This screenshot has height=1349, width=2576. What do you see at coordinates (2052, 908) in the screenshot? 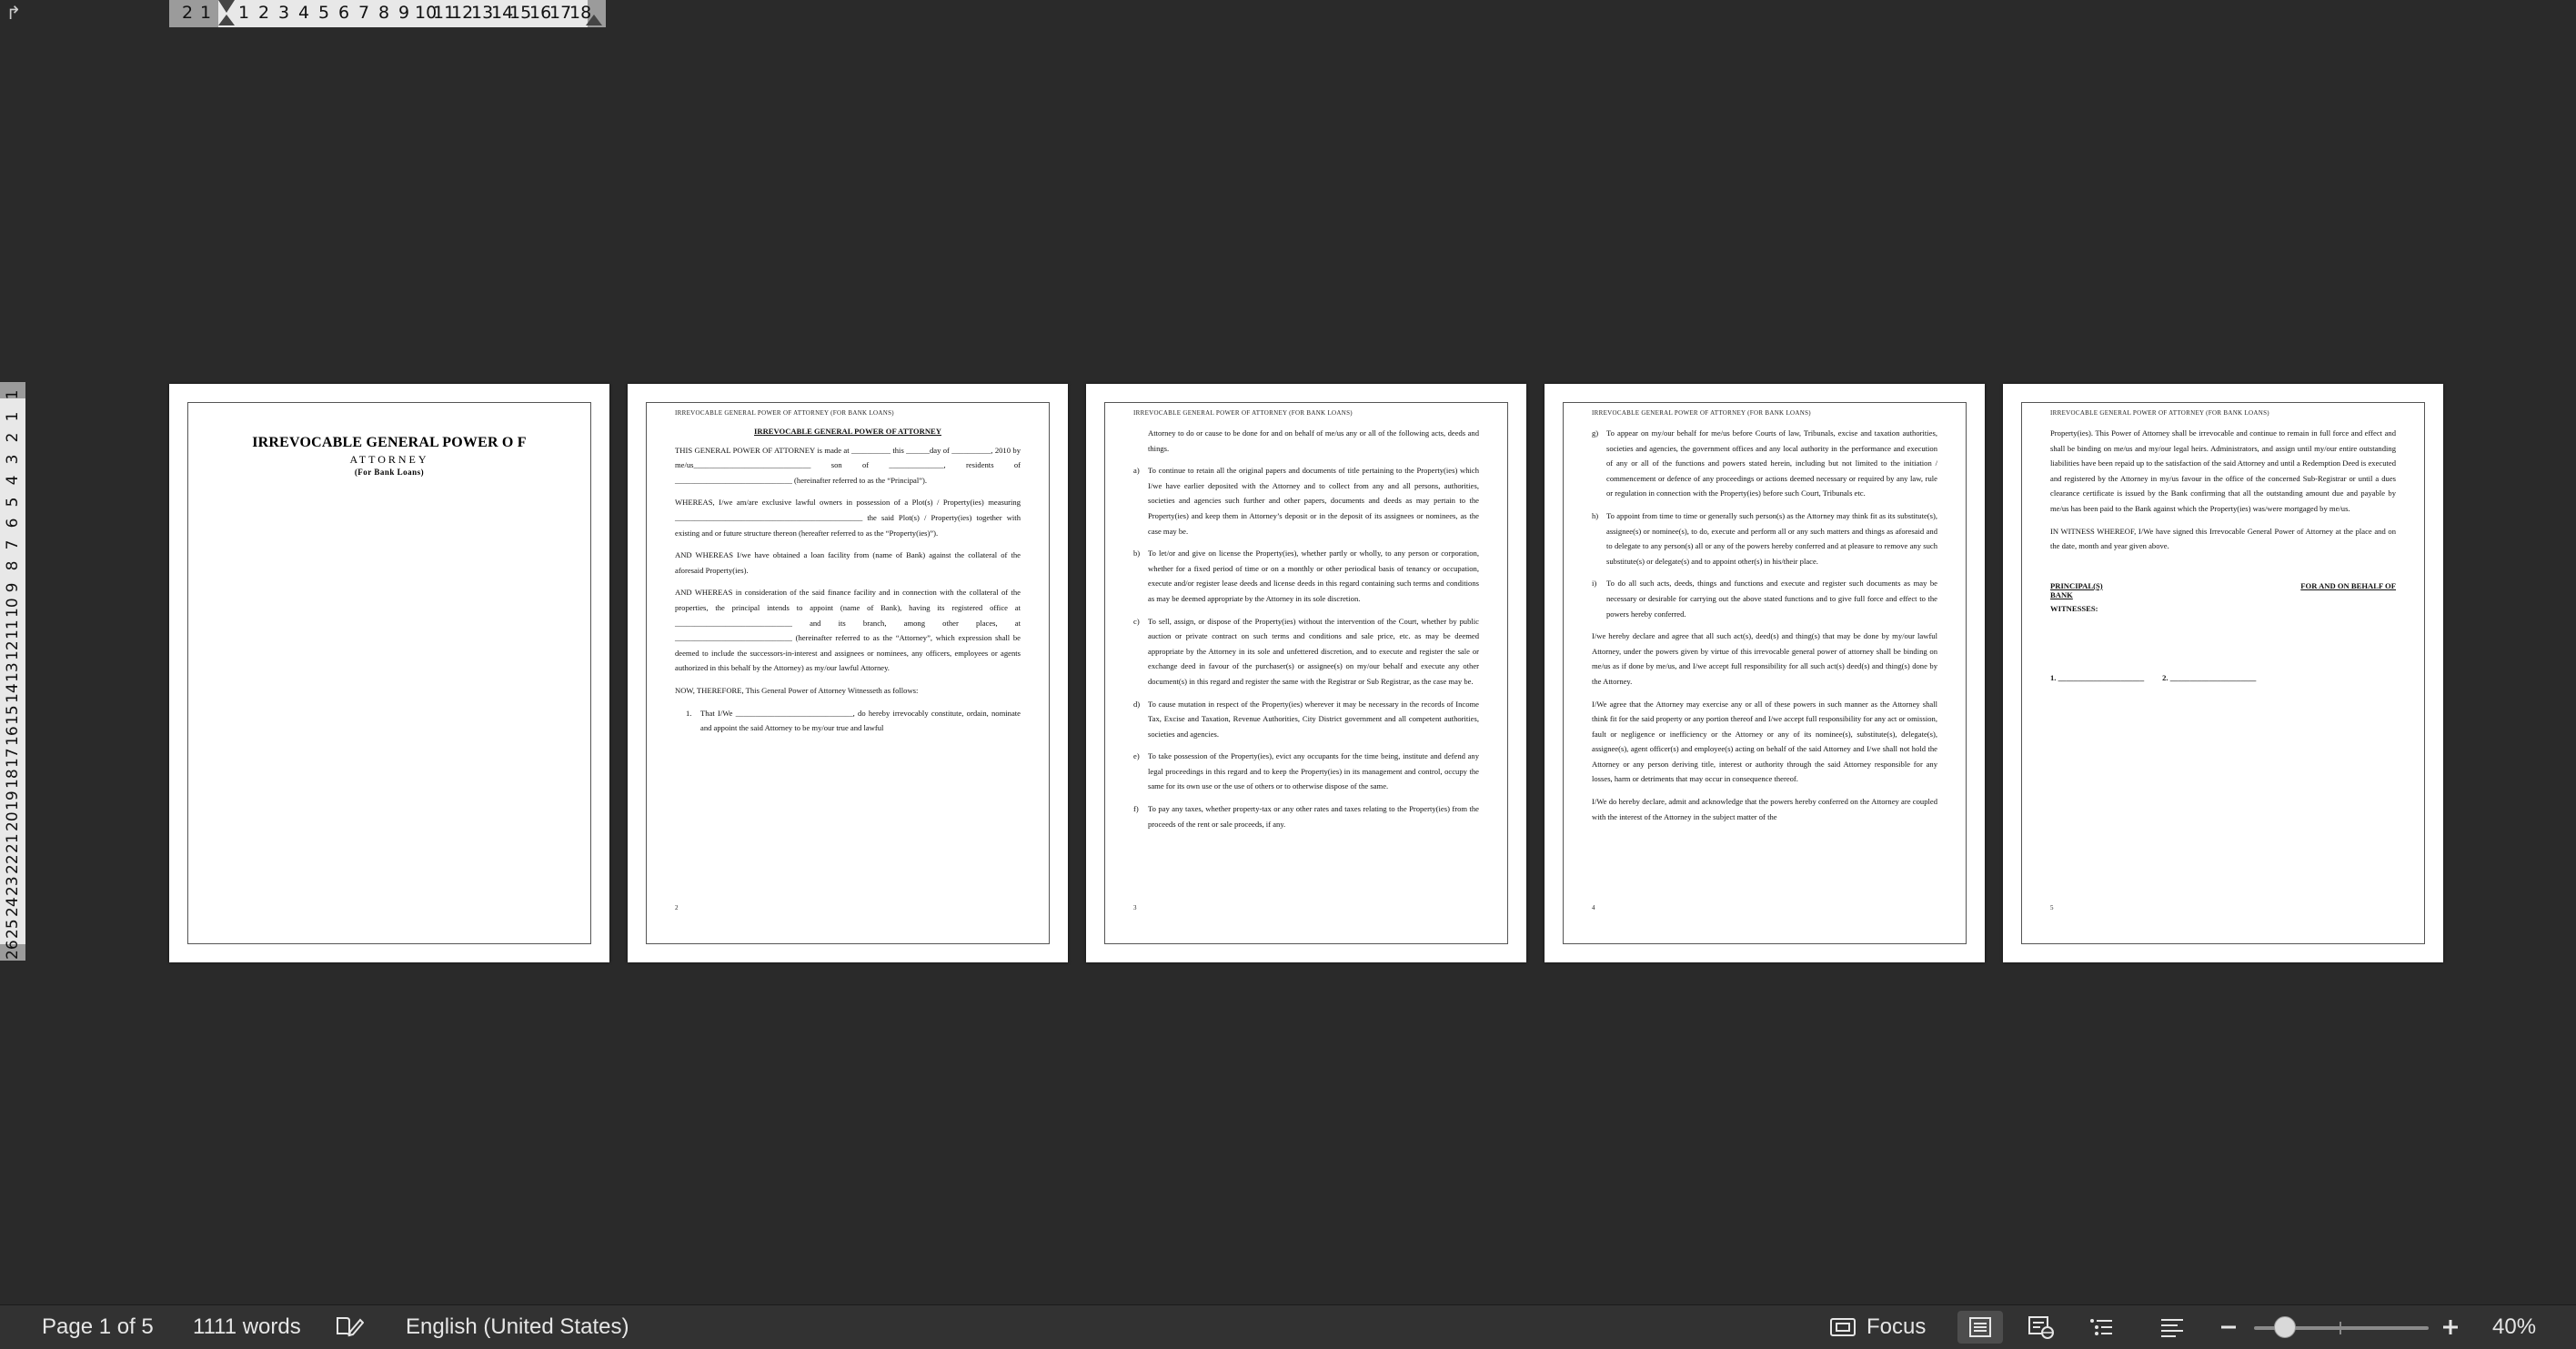
I see `page-number: 5` at bounding box center [2052, 908].